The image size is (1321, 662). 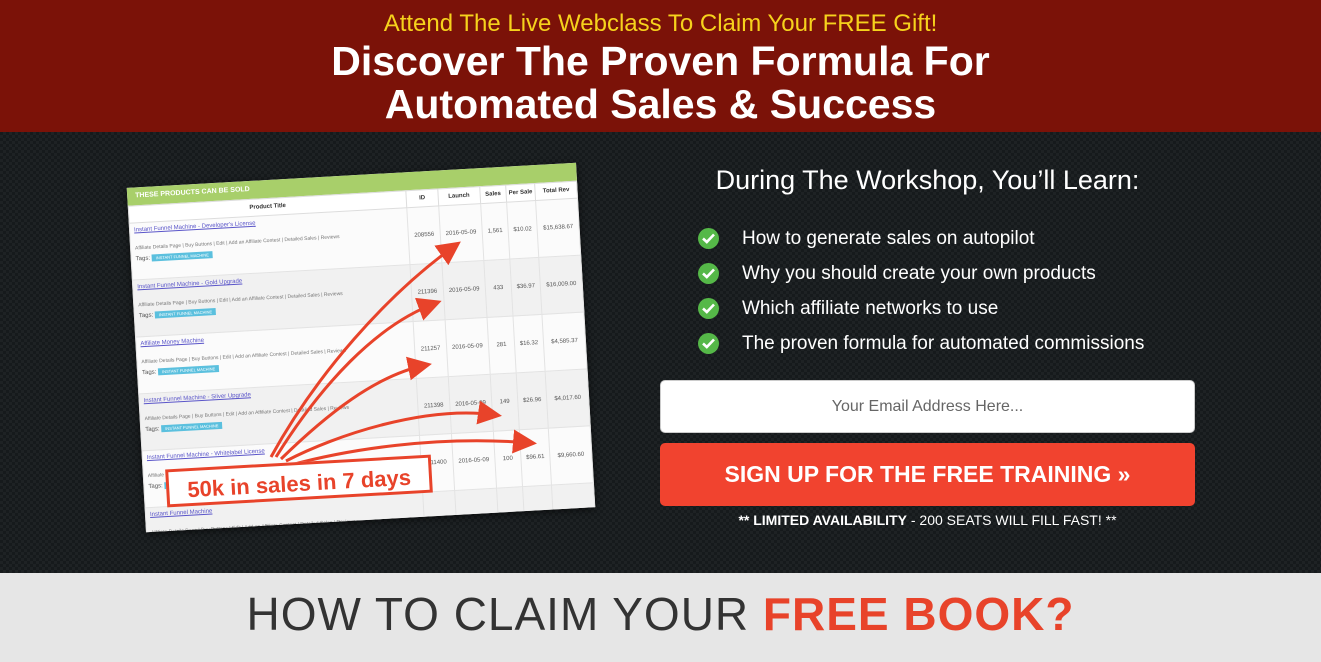 I want to click on cell-total: $4,585.37, so click(x=565, y=342).